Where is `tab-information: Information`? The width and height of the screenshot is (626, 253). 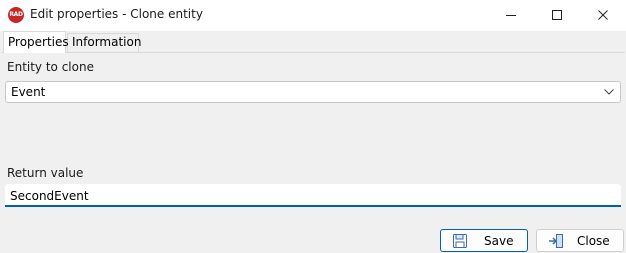 tab-information: Information is located at coordinates (104, 42).